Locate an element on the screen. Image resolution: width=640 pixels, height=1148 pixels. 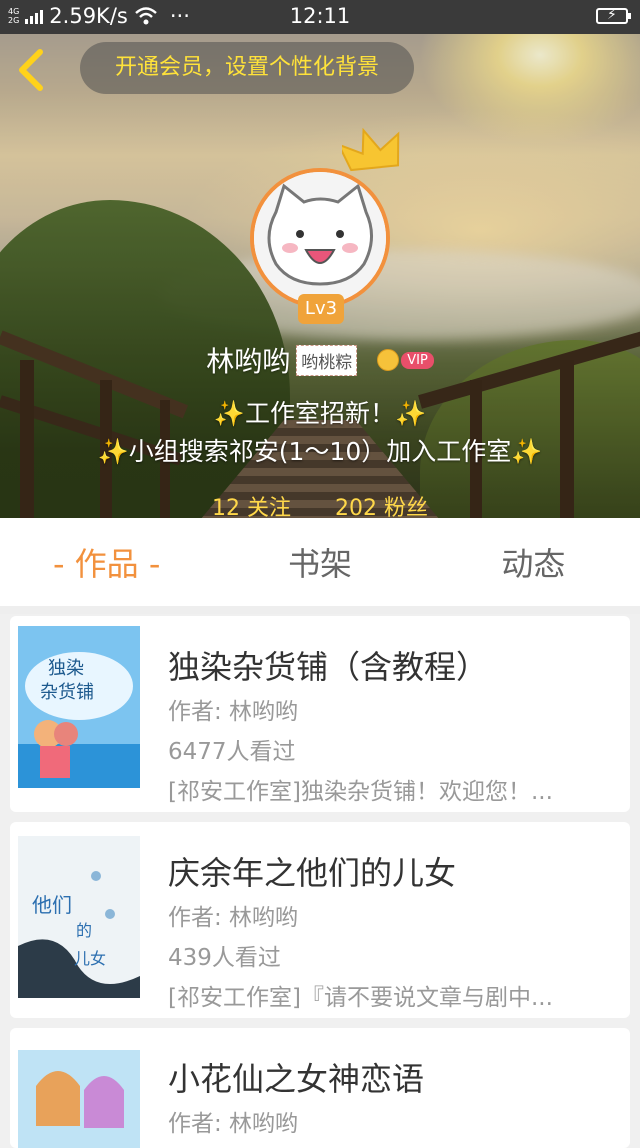
book-title: 独染杂货铺（含教程） is located at coordinates (328, 667).